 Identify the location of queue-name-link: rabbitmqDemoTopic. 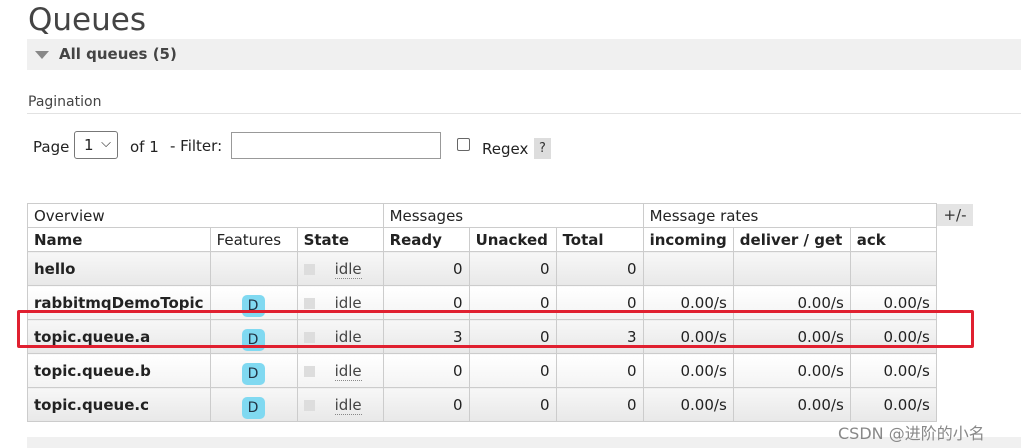
(119, 303).